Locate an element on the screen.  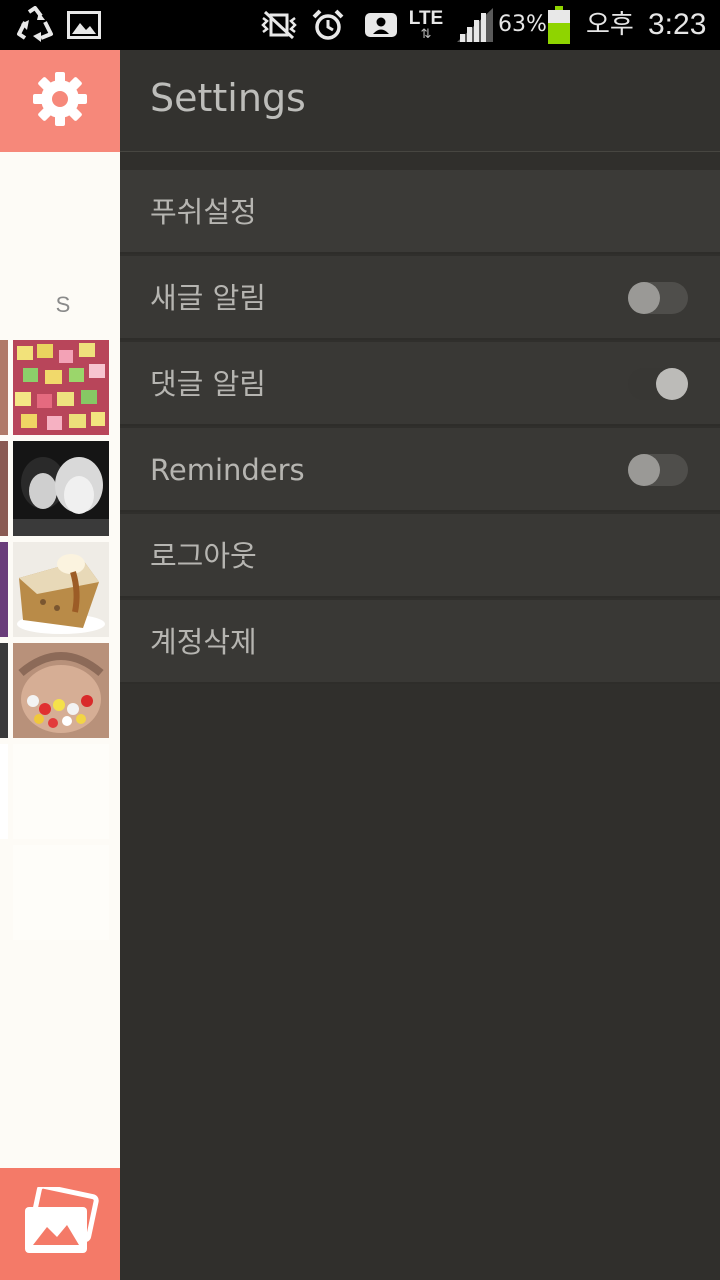
new-post-notification-row: 새글 알림 is located at coordinates (420, 298).